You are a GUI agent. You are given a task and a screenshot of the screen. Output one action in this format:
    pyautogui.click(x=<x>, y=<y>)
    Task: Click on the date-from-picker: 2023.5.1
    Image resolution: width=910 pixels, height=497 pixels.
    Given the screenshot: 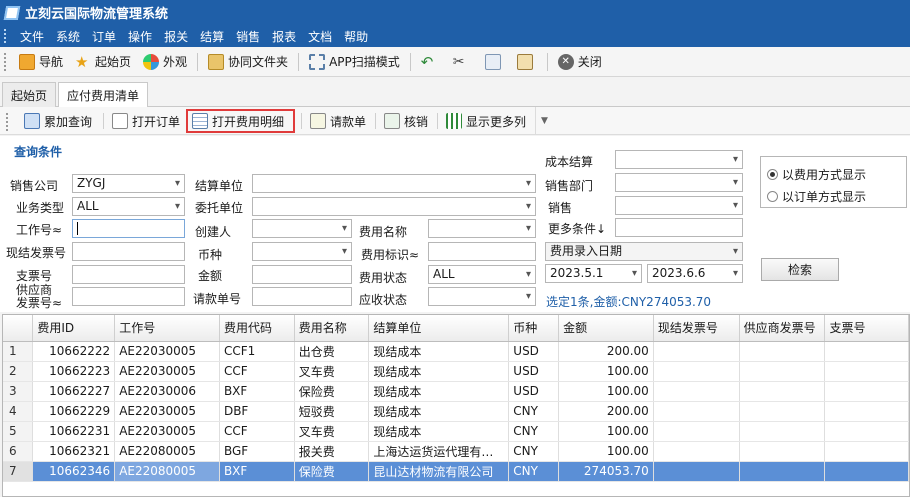 What is the action you would take?
    pyautogui.click(x=593, y=273)
    